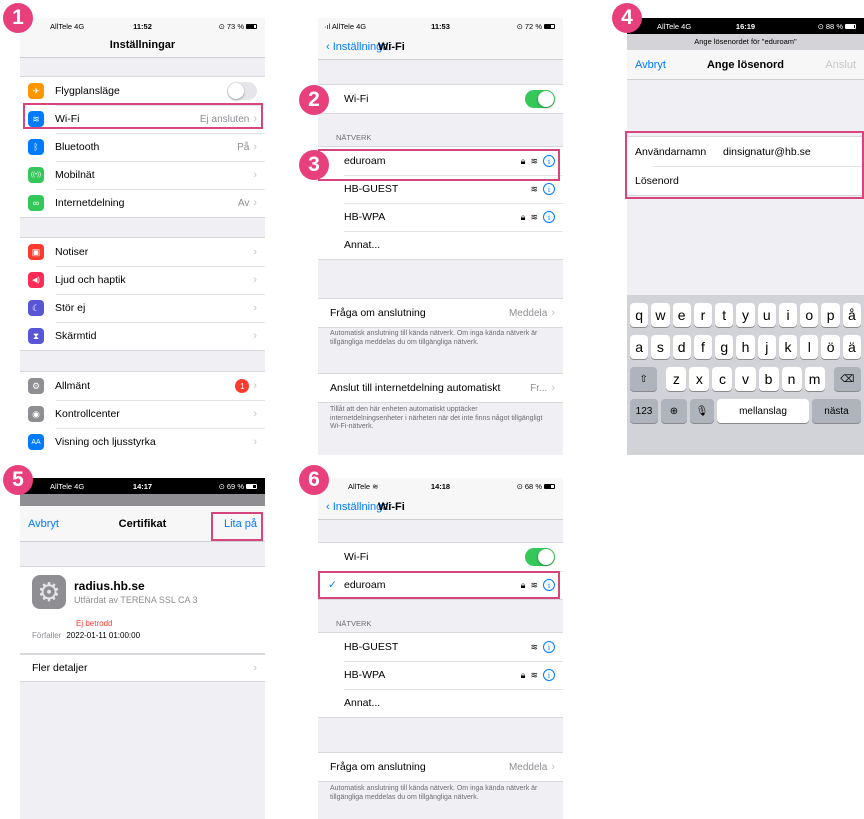 The width and height of the screenshot is (864, 819). I want to click on settings-row-mobile: ((•)) Mobilnät ›, so click(142, 175).